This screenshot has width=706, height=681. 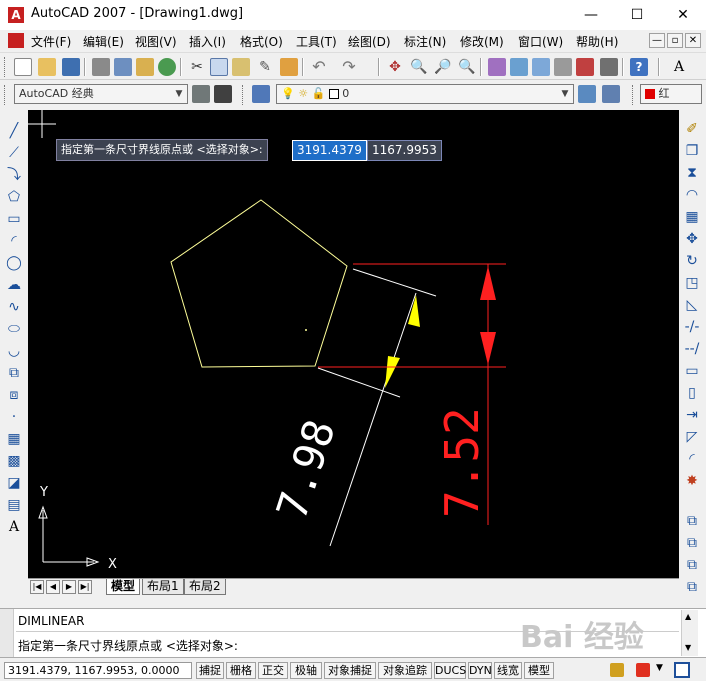 I want to click on linear-dimension: 7.52, so click(x=412, y=394).